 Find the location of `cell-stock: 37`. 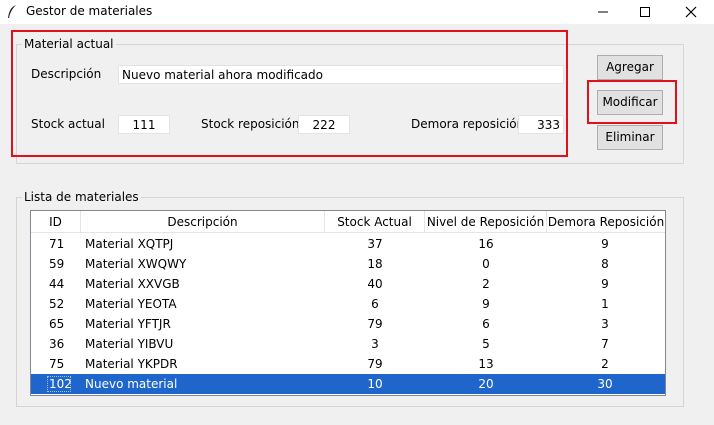

cell-stock: 37 is located at coordinates (375, 244).